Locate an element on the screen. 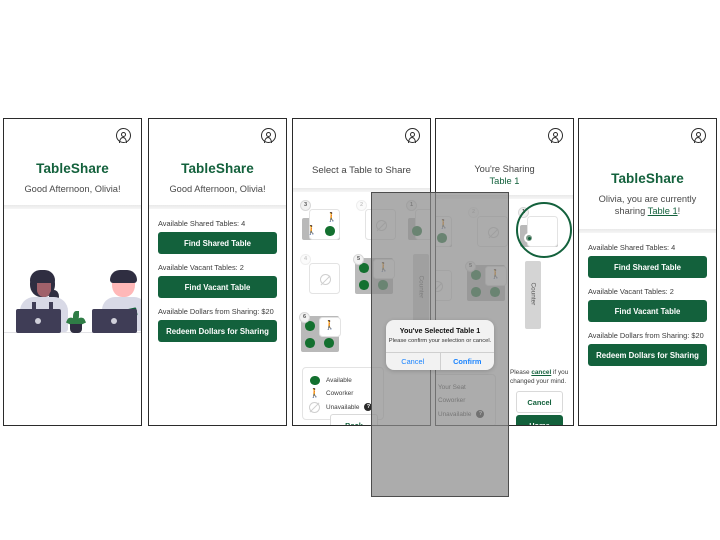  table-number-badge: 5 is located at coordinates (358, 259).